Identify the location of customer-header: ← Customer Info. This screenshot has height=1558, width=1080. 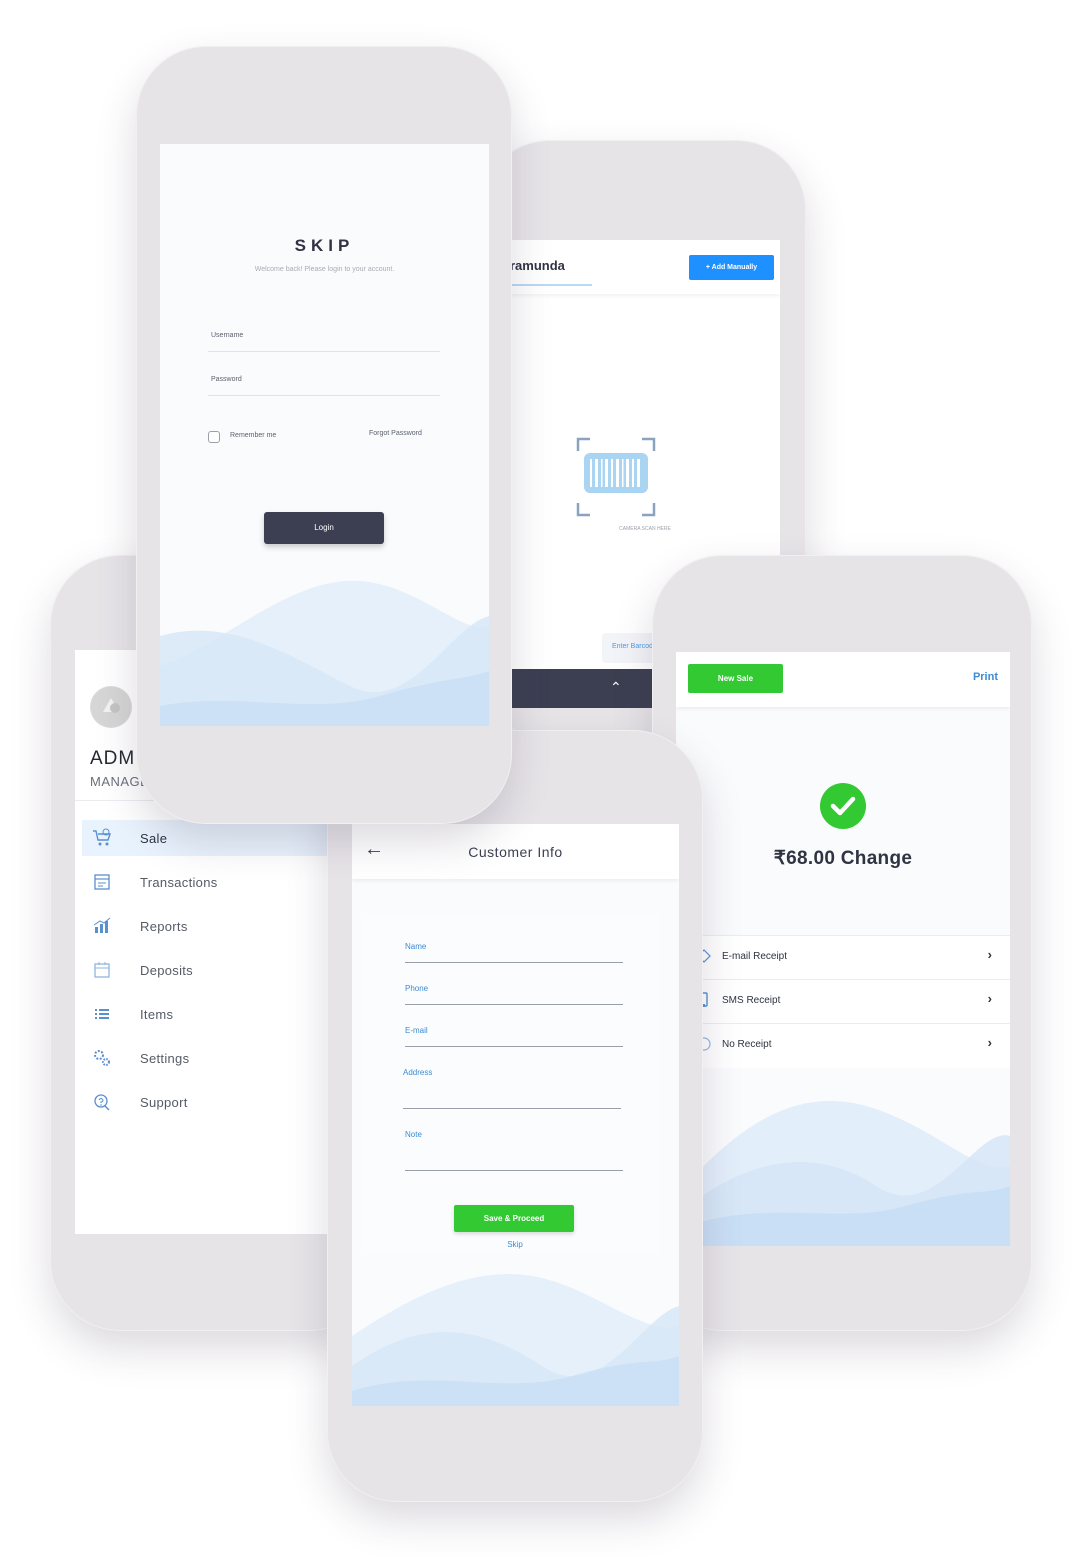
(515, 851).